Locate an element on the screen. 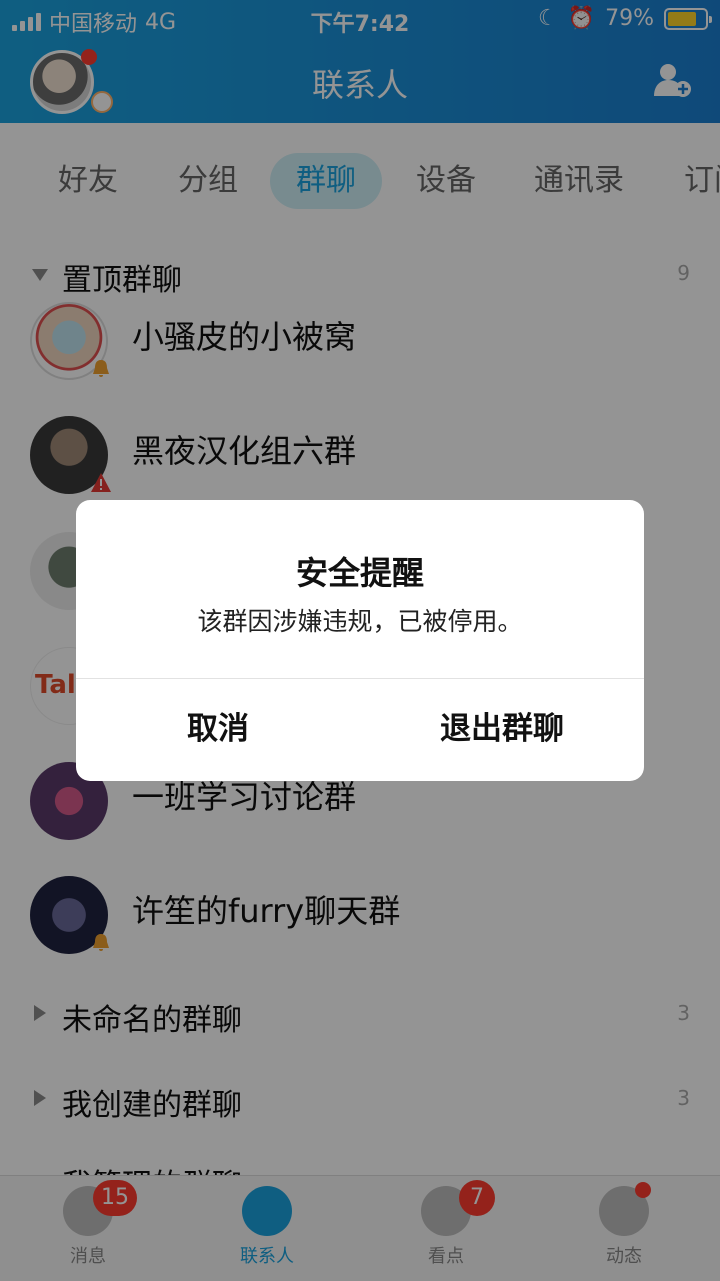  modal-backdrop-top is located at coordinates (360, 61).